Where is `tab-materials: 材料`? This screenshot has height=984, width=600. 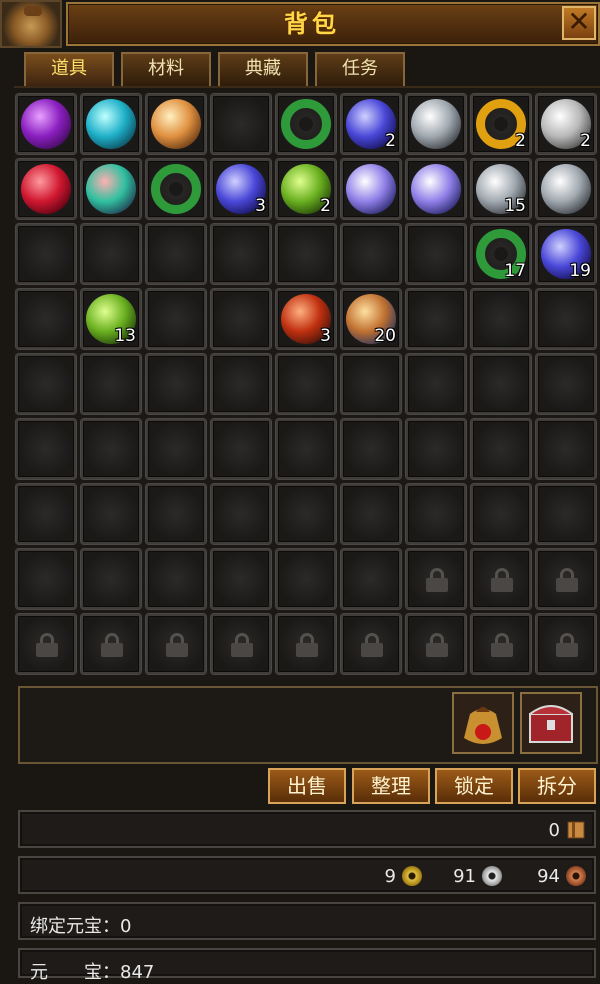
tab-materials: 材料 is located at coordinates (166, 69).